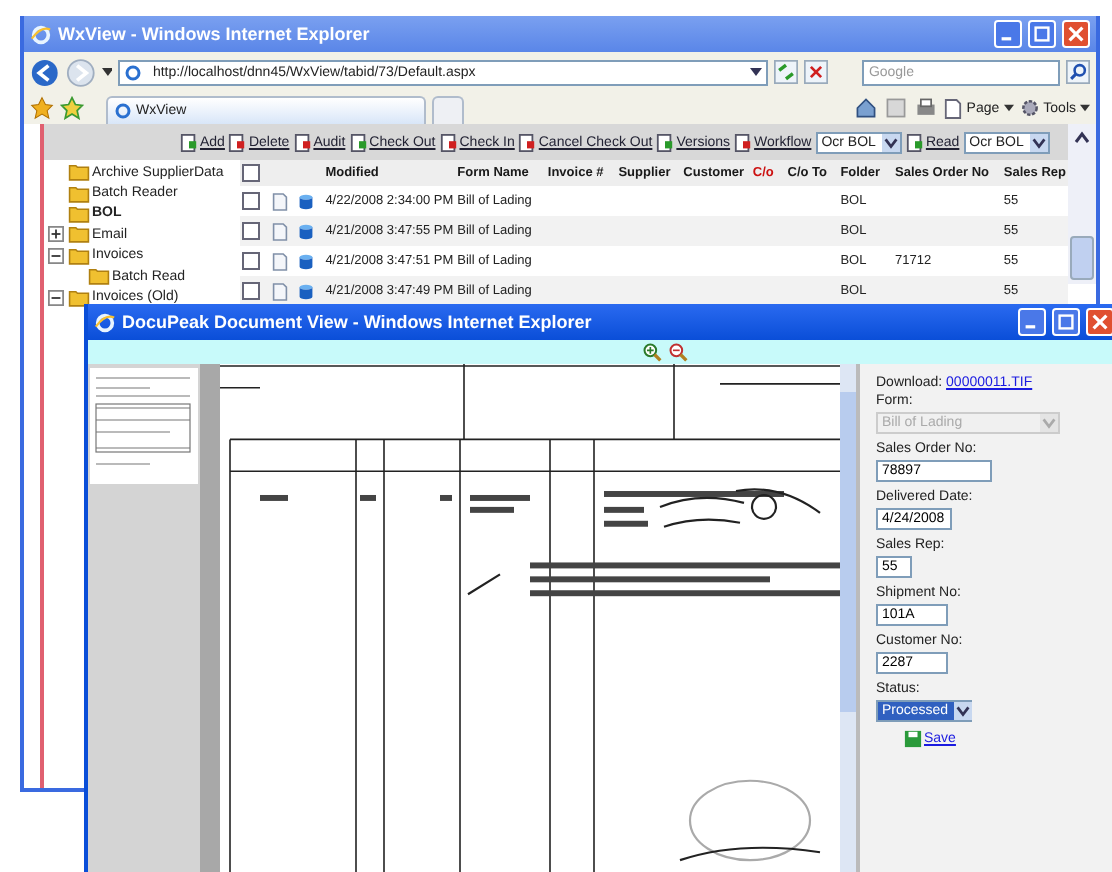 Image resolution: width=1112 pixels, height=872 pixels. What do you see at coordinates (1077, 72) in the screenshot?
I see `search-icon` at bounding box center [1077, 72].